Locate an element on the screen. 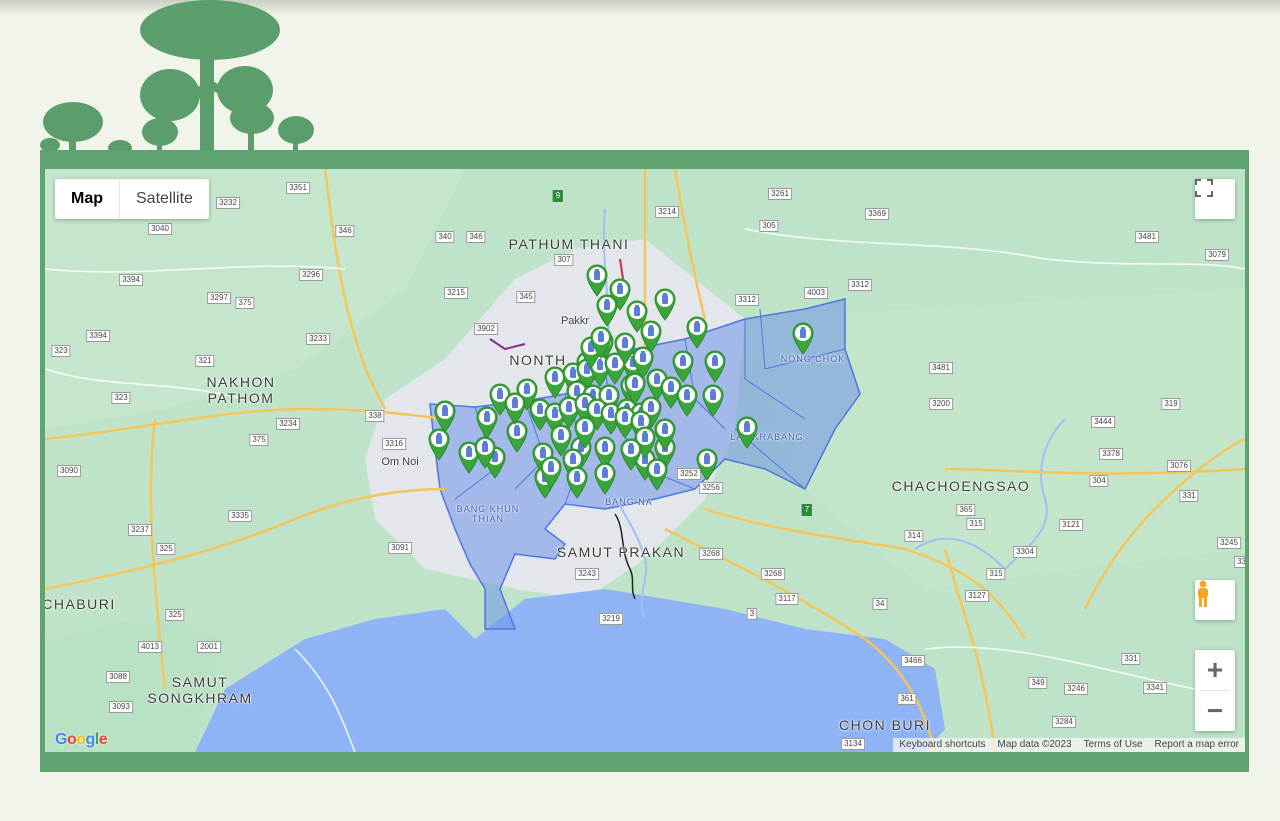  route-shield: 349 is located at coordinates (1038, 683).